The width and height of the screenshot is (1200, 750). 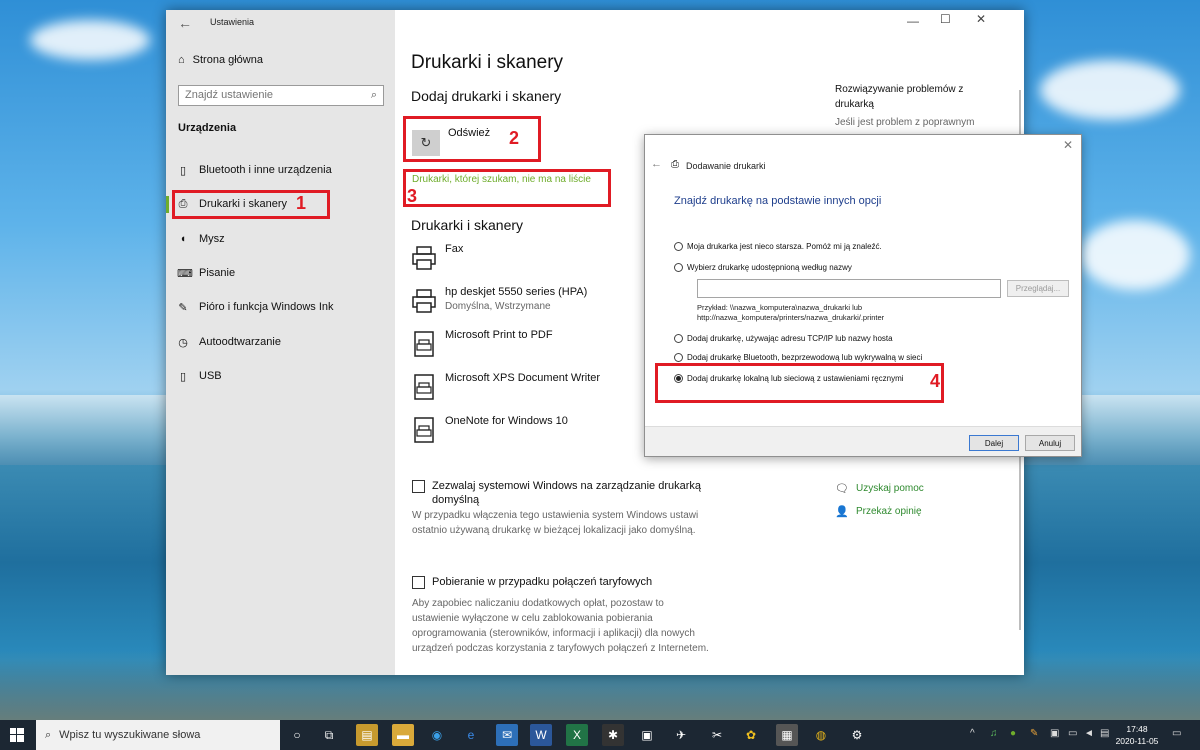 I want to click on onenote-printer-icon, so click(x=424, y=430).